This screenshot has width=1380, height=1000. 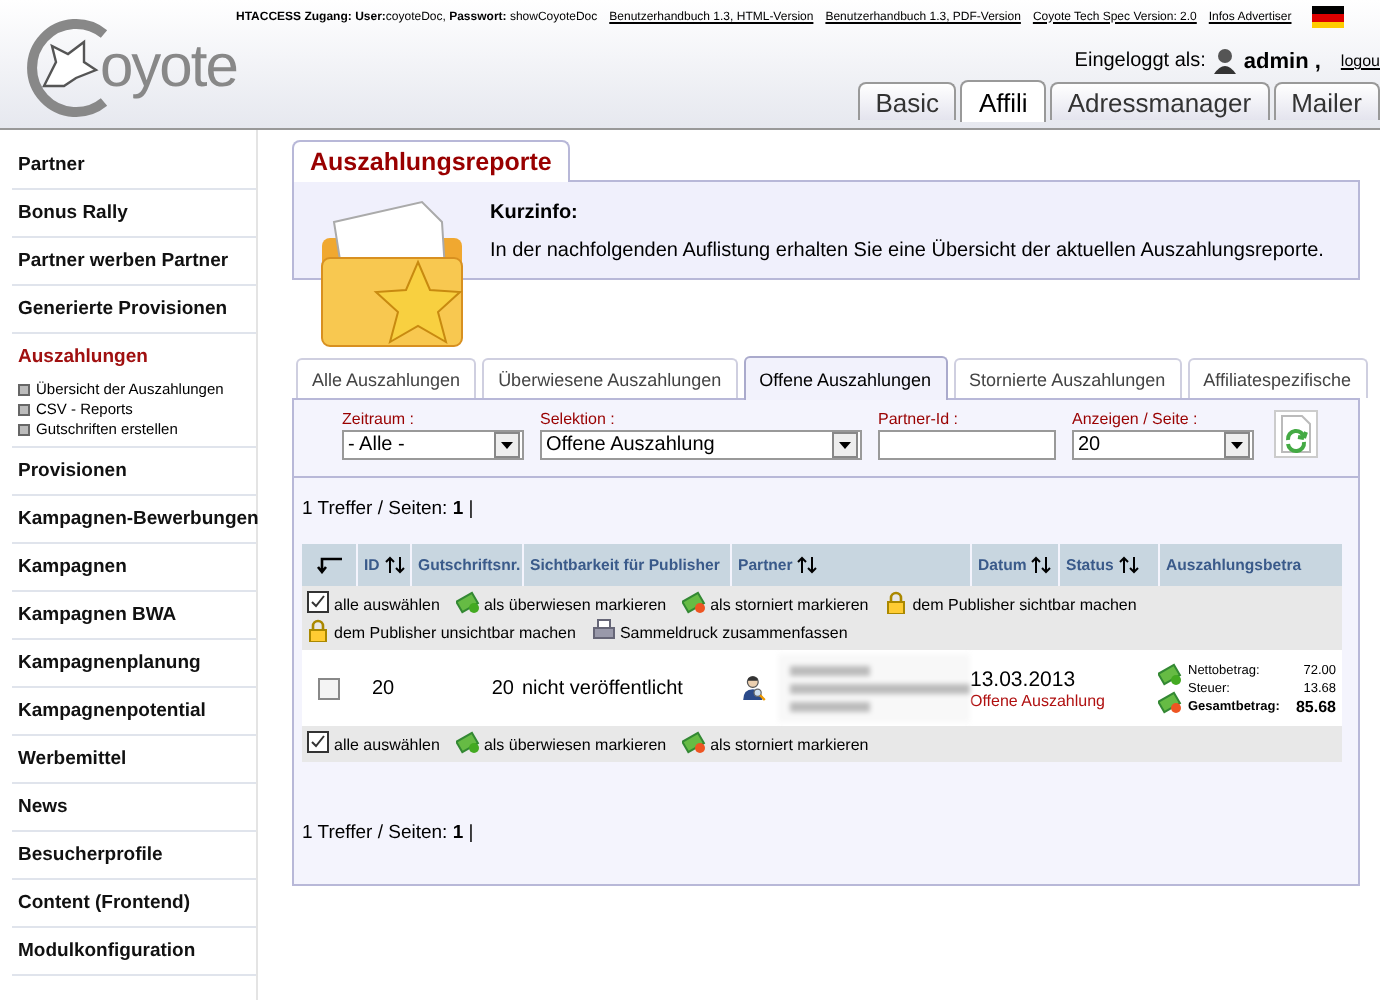 I want to click on payout-date: 13.03.2013, so click(x=1023, y=679).